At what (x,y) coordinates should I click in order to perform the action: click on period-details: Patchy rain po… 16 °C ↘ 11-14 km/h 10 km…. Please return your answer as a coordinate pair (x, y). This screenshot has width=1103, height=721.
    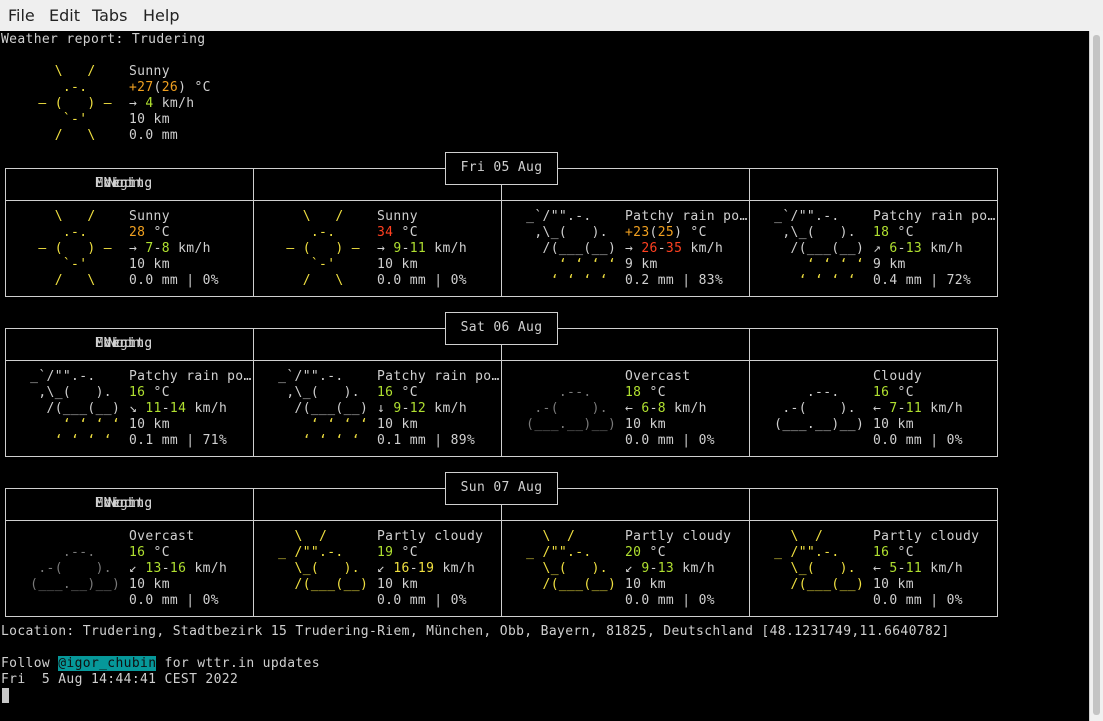
    Looking at the image, I should click on (190, 408).